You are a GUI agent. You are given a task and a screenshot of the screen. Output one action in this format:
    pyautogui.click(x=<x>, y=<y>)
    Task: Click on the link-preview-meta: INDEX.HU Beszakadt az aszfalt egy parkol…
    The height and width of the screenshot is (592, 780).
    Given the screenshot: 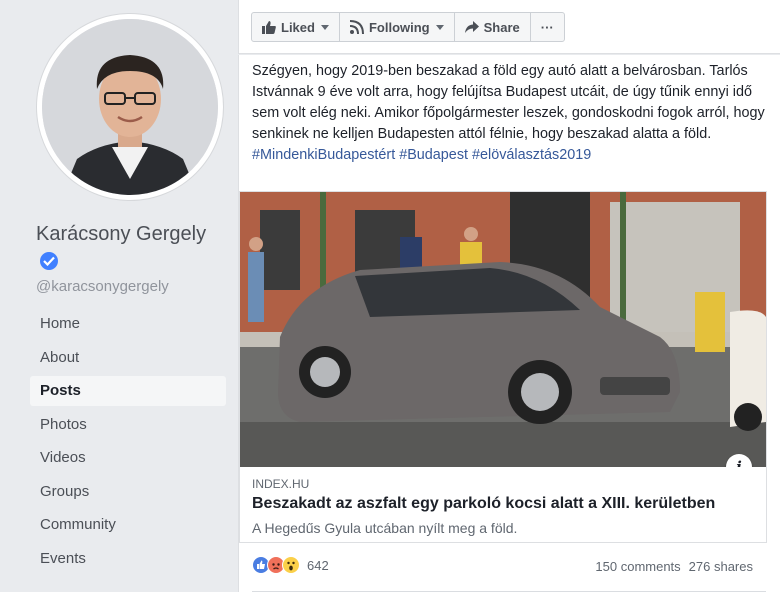 What is the action you would take?
    pyautogui.click(x=503, y=504)
    